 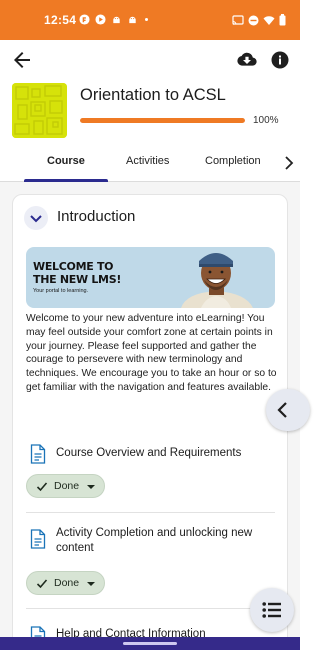 I want to click on smiling-person-illustration, so click(x=217, y=280).